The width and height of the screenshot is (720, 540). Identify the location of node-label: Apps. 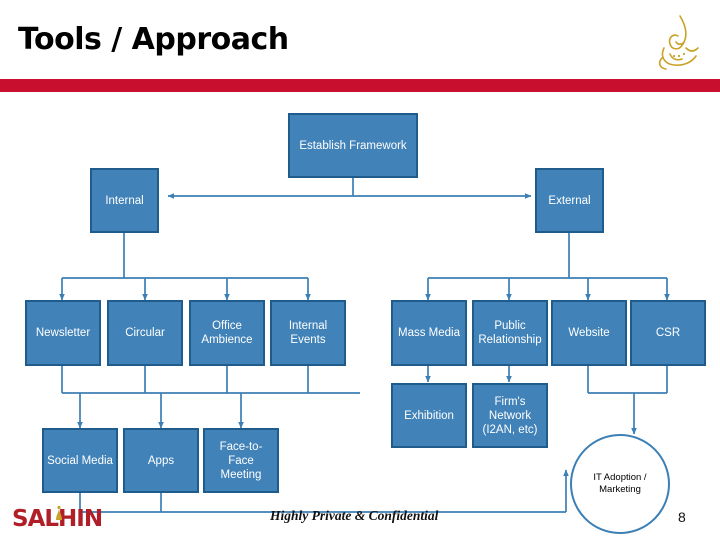
(161, 460).